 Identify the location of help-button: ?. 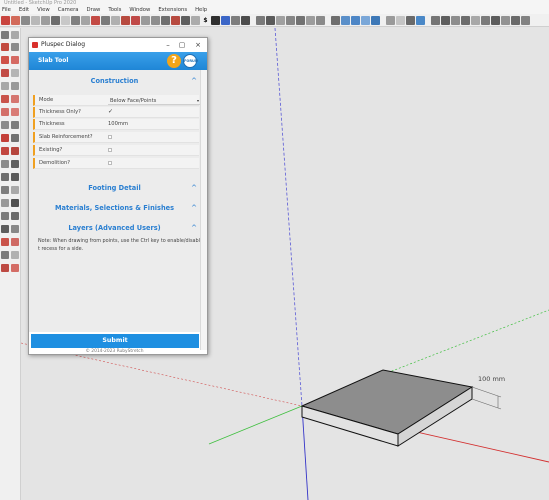
(174, 61).